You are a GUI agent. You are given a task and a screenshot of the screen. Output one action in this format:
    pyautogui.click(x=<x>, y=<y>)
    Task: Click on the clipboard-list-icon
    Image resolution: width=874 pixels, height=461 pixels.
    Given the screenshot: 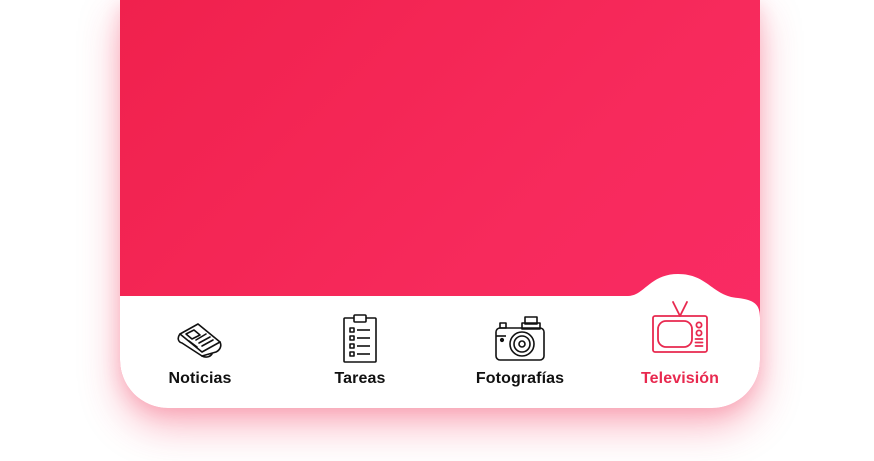 What is the action you would take?
    pyautogui.click(x=360, y=338)
    